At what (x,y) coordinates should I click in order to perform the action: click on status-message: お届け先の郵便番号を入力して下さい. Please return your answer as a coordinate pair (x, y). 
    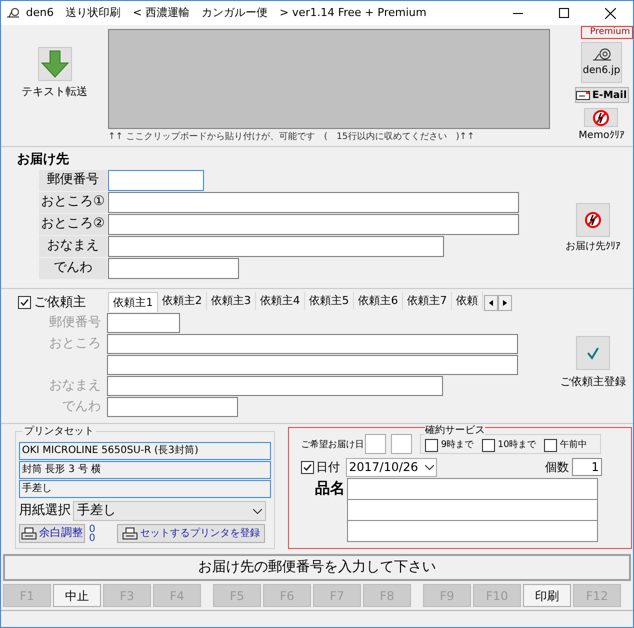
    Looking at the image, I should click on (317, 567).